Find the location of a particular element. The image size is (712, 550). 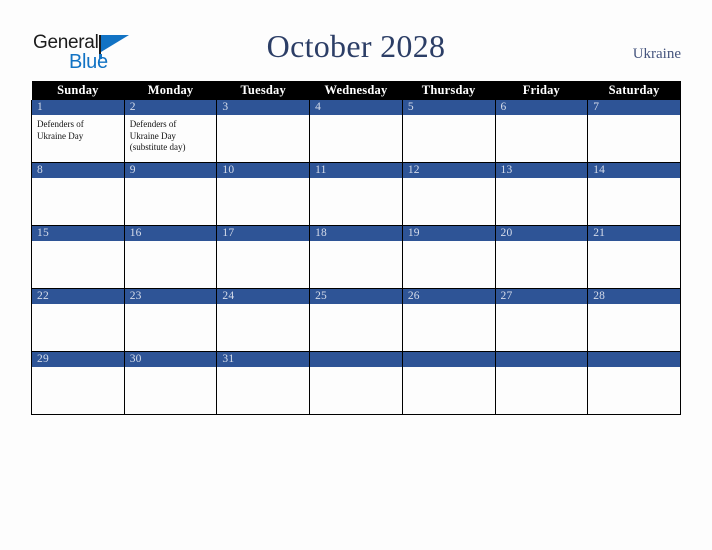

calendar-day-cell: 19 is located at coordinates (448, 257).